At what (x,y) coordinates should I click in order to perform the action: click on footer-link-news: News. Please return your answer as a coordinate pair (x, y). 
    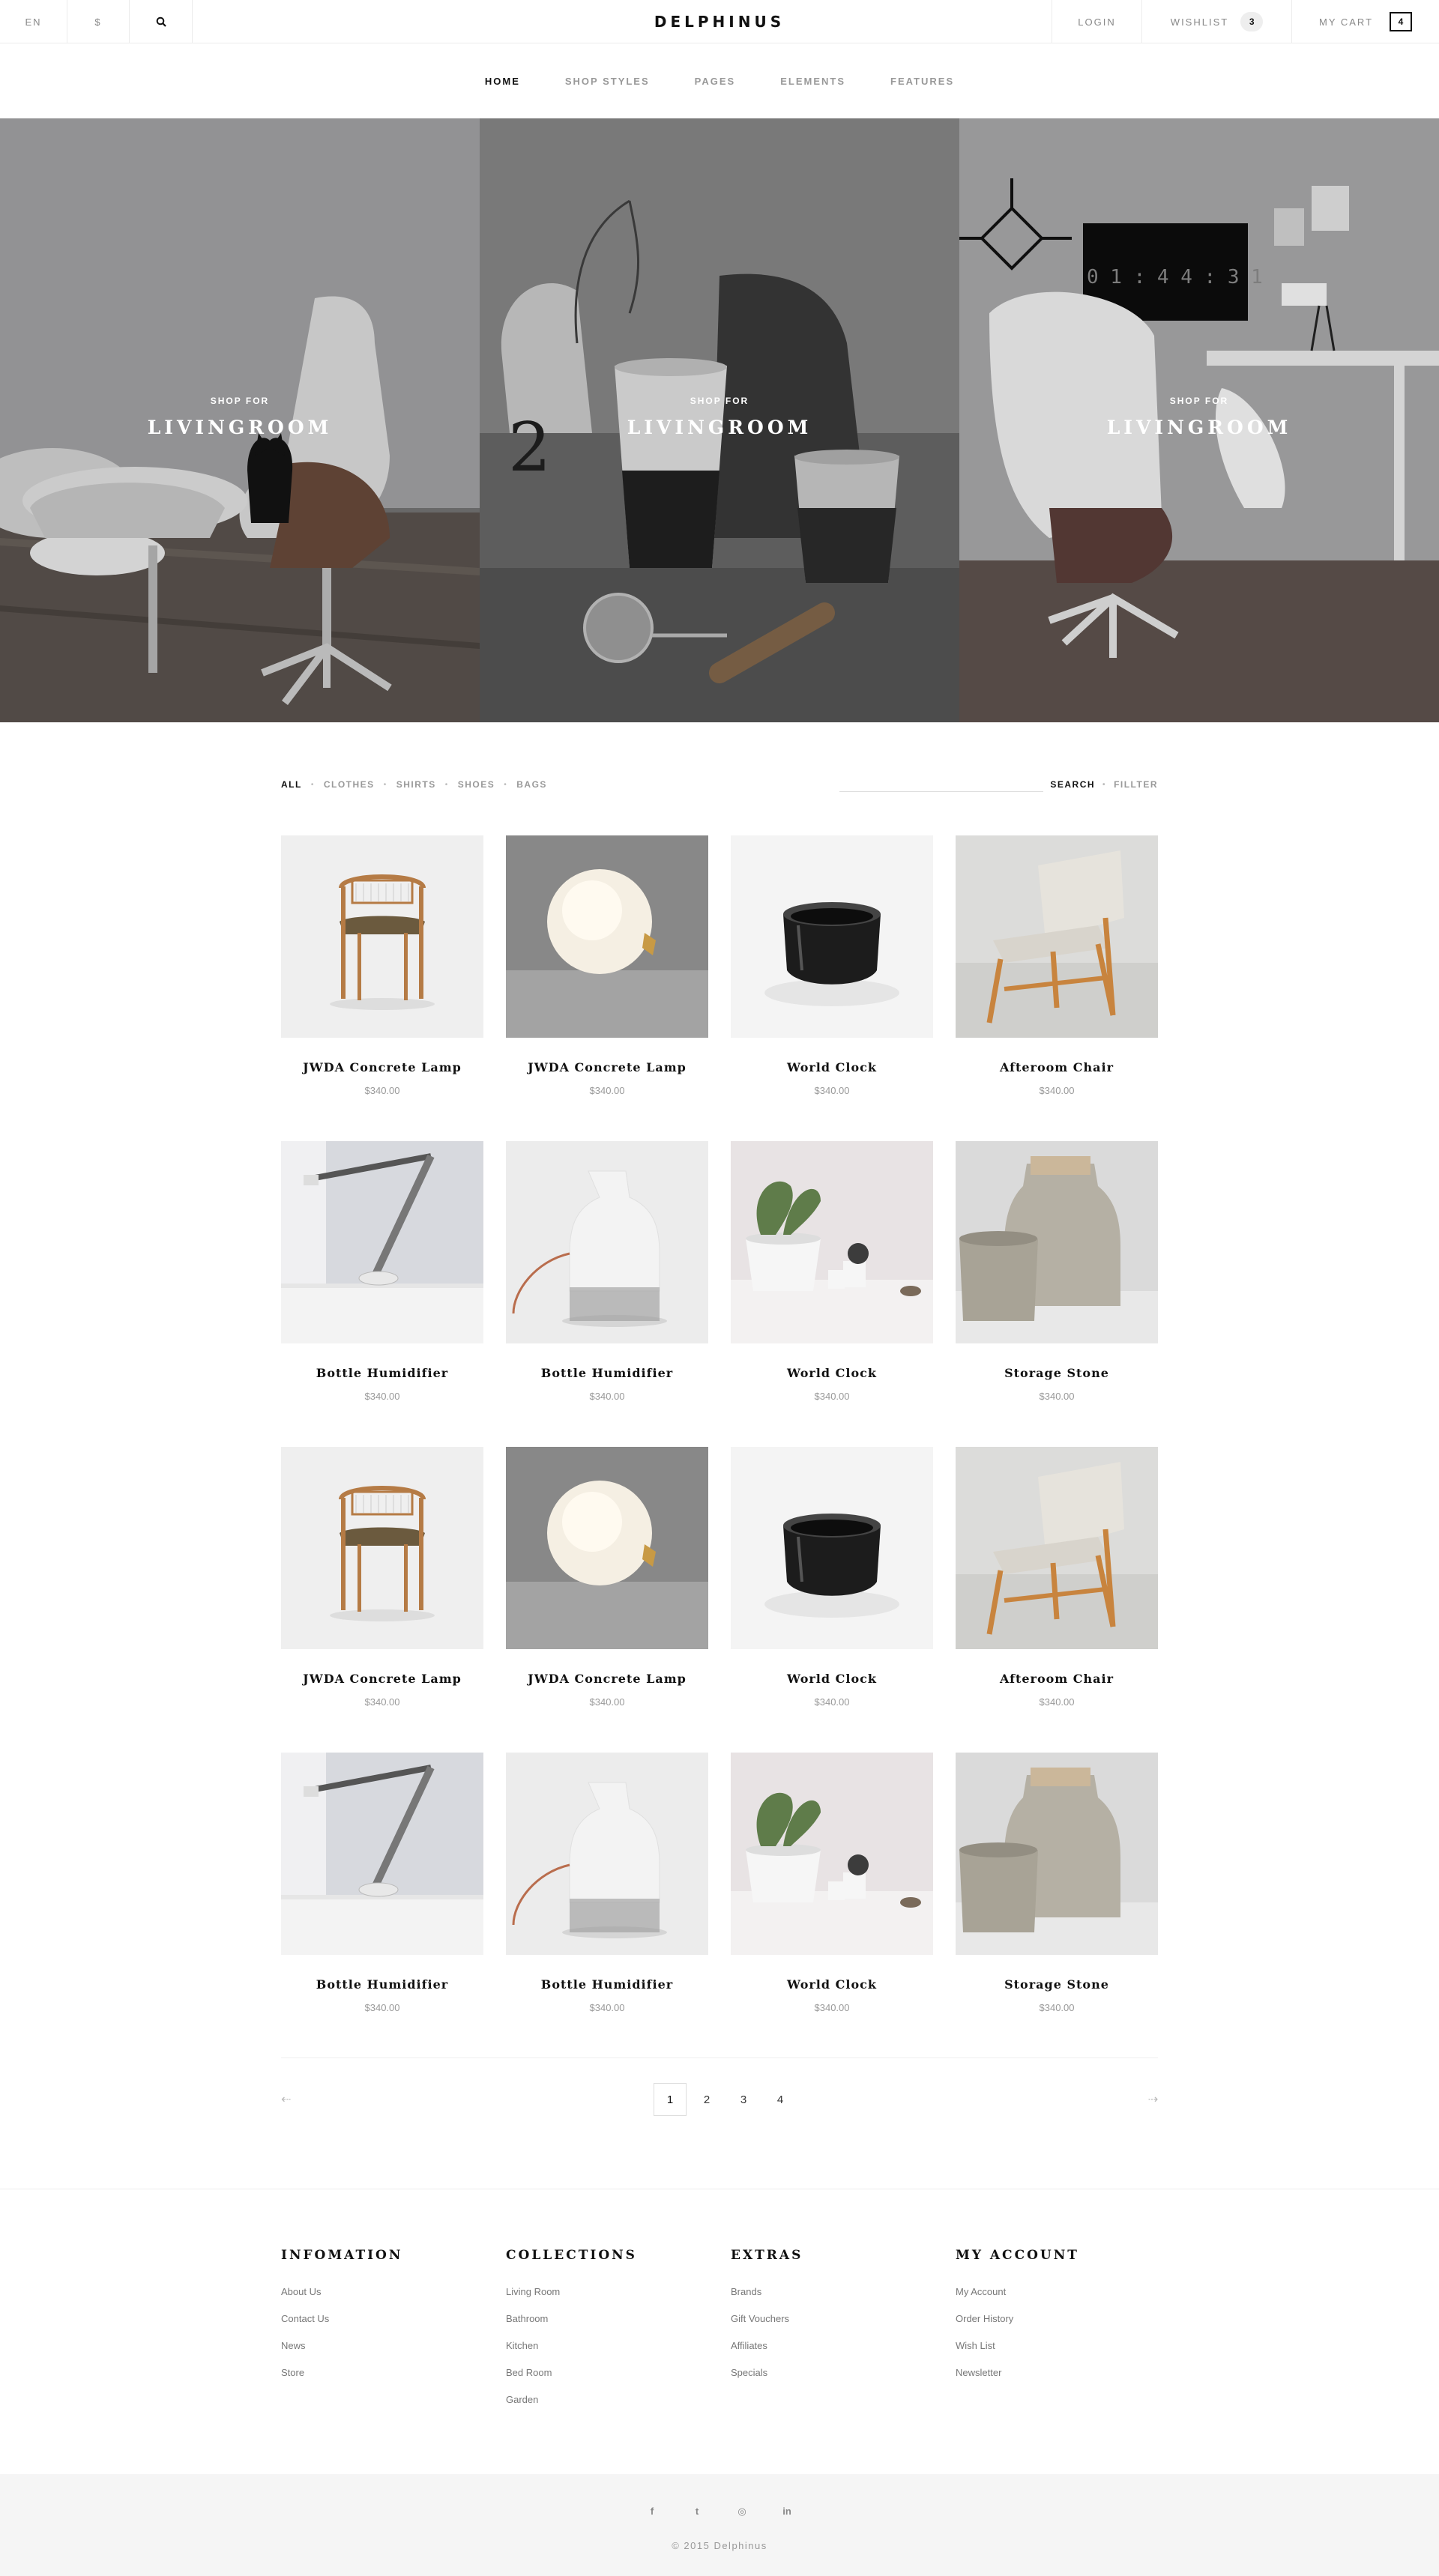
    Looking at the image, I should click on (382, 2352).